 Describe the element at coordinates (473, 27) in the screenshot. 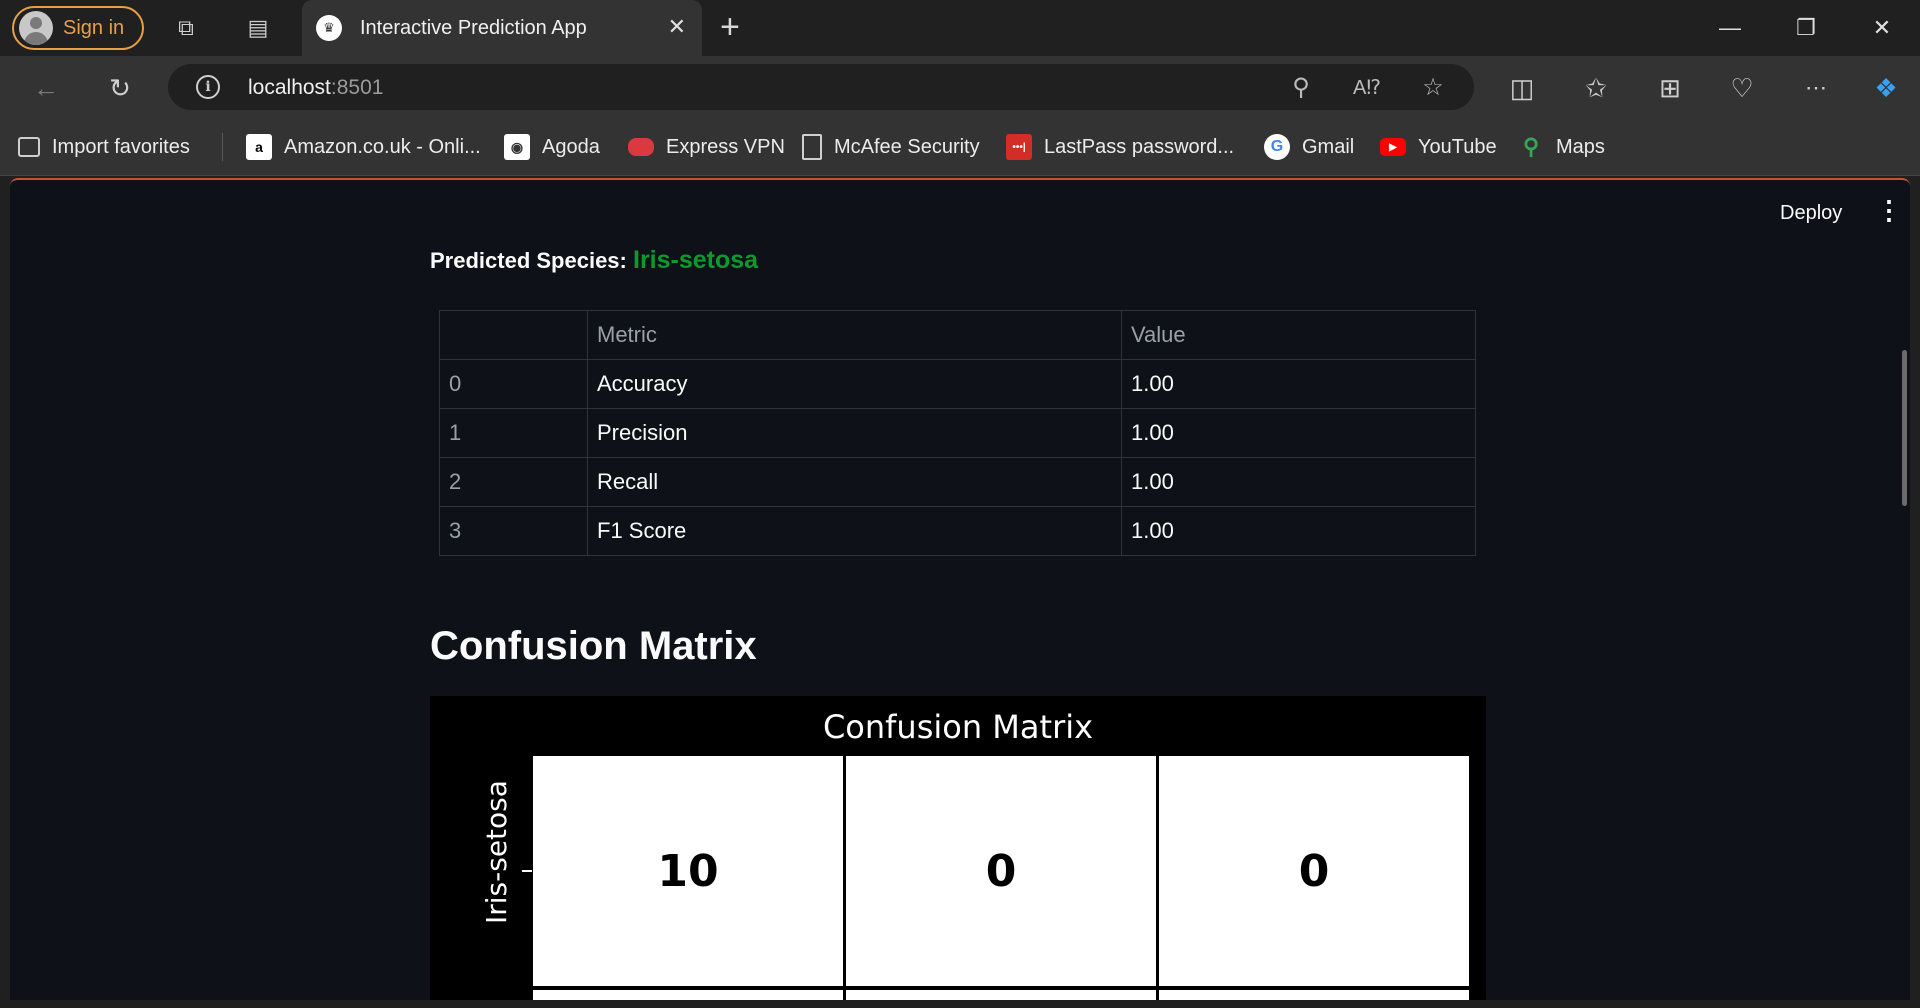

I see `tab-title: Interactive Prediction App` at that location.